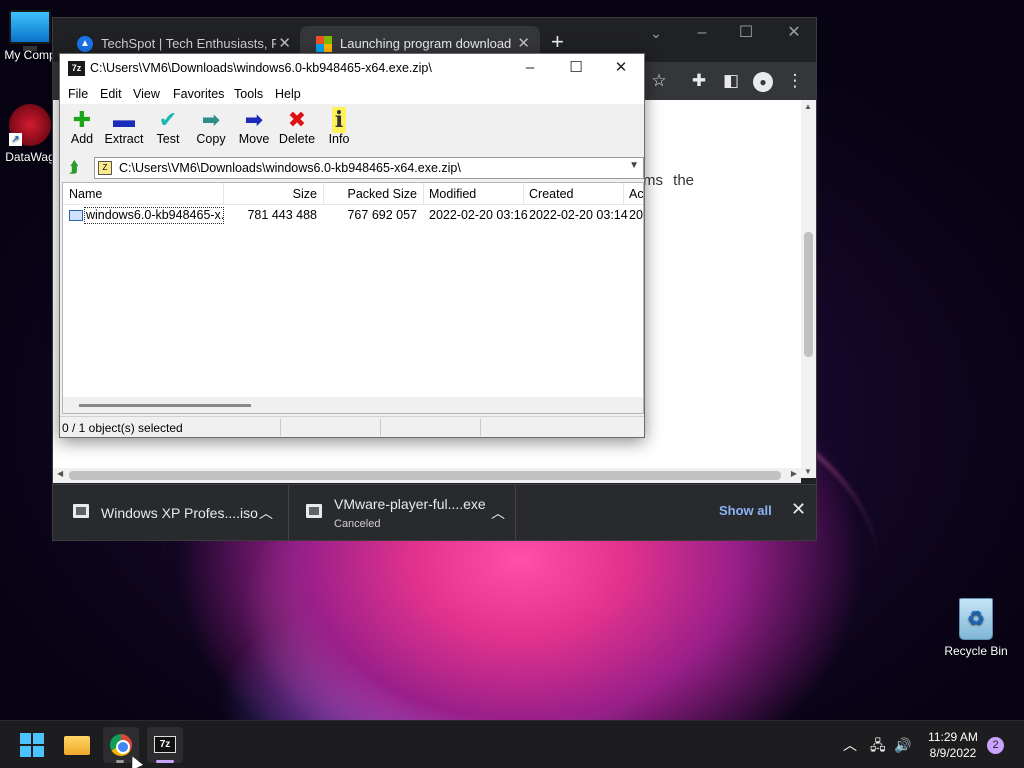  What do you see at coordinates (551, 194) in the screenshot?
I see `column-created: Created` at bounding box center [551, 194].